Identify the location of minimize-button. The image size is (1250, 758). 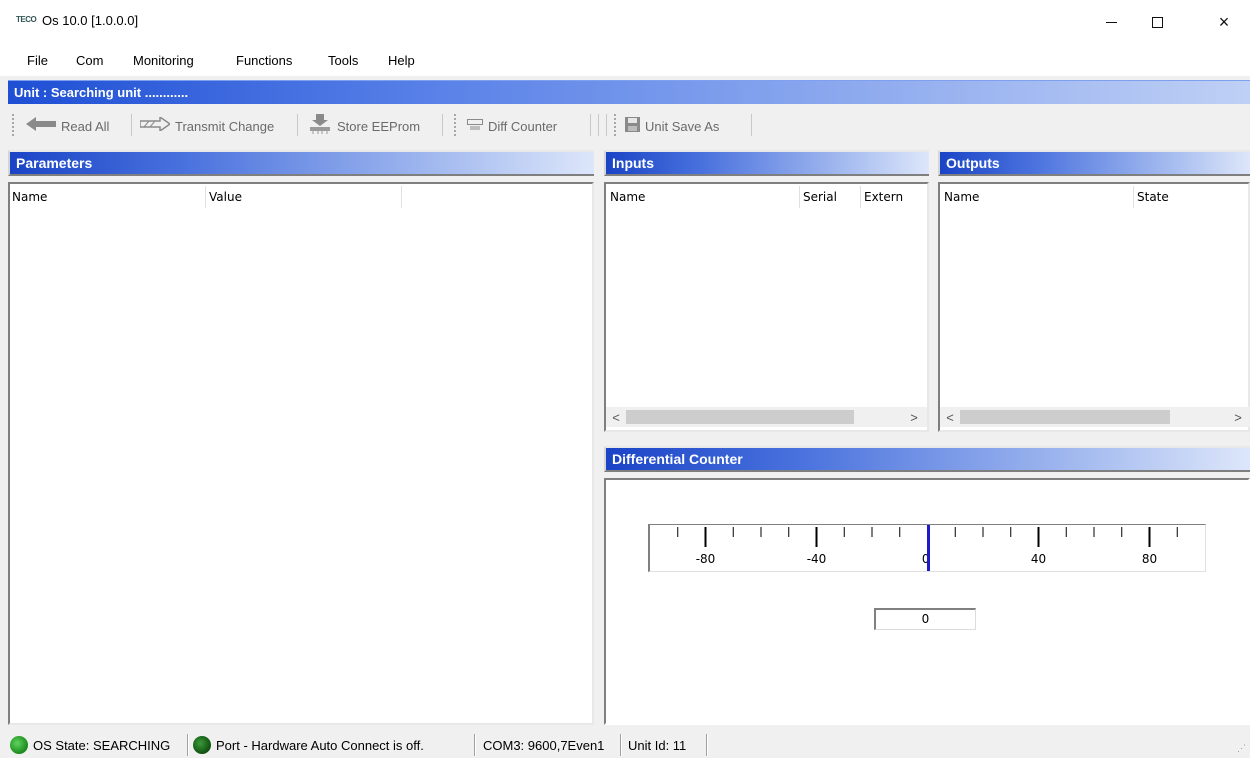
(1111, 22).